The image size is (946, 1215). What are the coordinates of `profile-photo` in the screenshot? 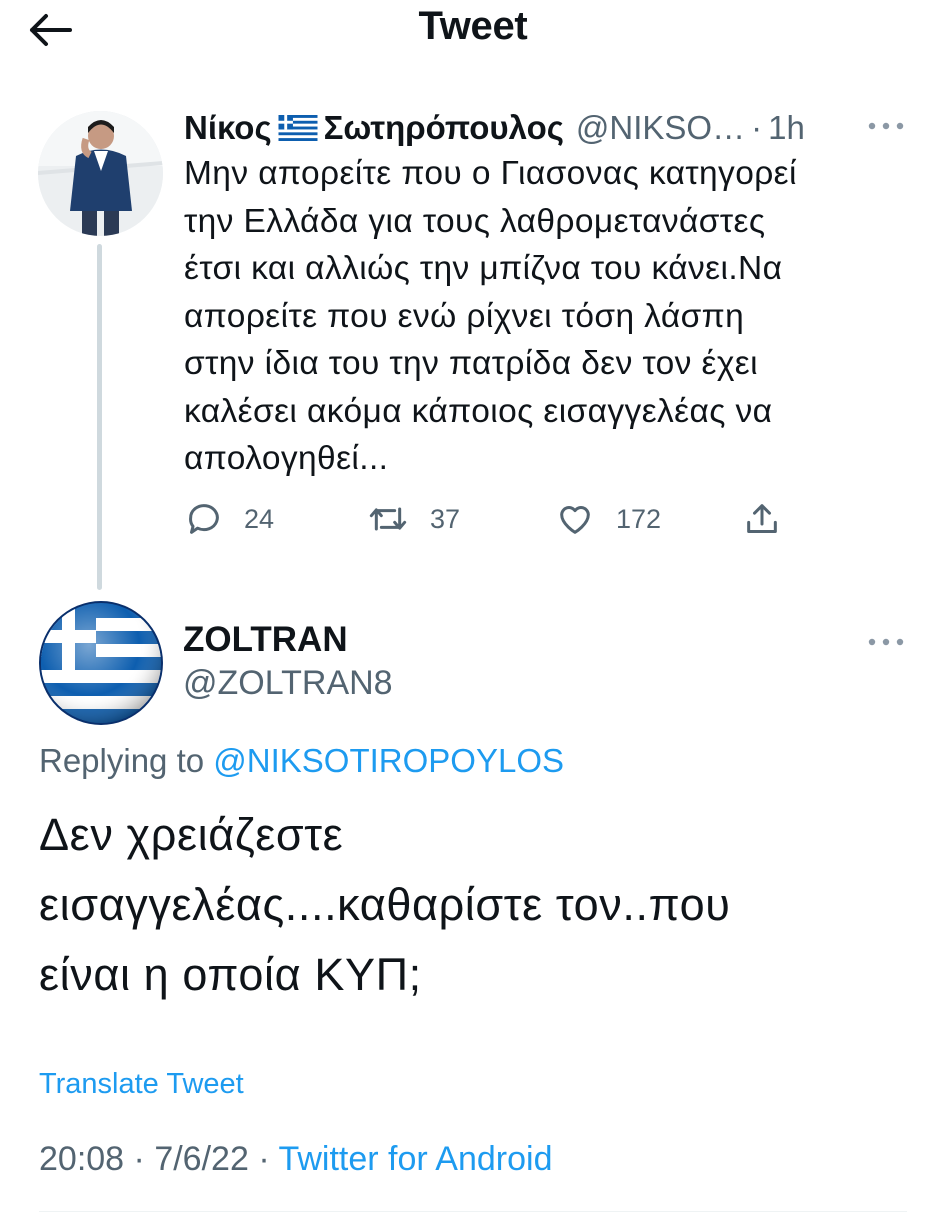 It's located at (100, 173).